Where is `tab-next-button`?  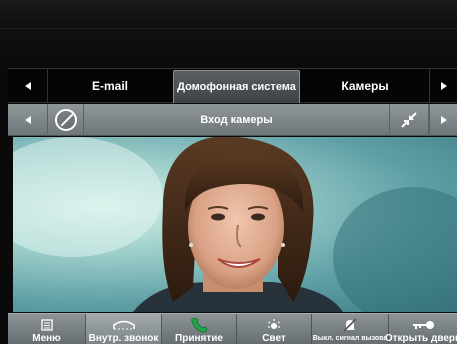 tab-next-button is located at coordinates (443, 86).